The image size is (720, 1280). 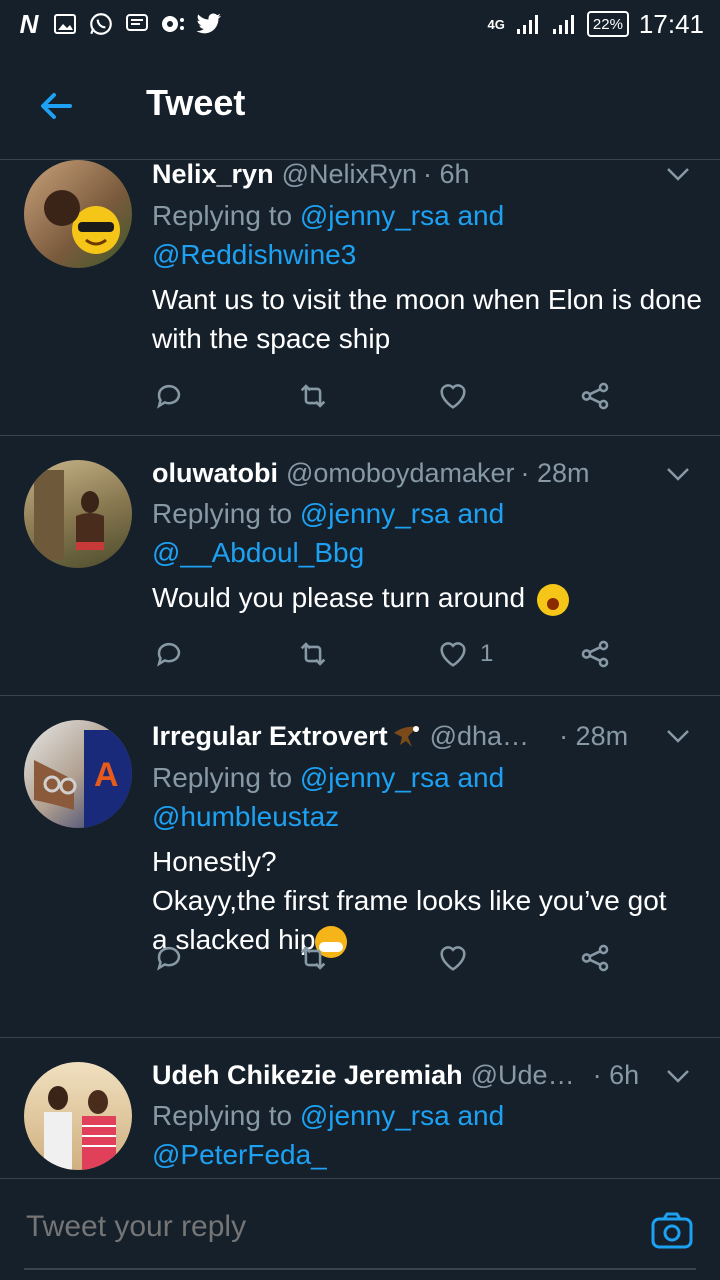 What do you see at coordinates (528, 24) in the screenshot?
I see `signal-icon` at bounding box center [528, 24].